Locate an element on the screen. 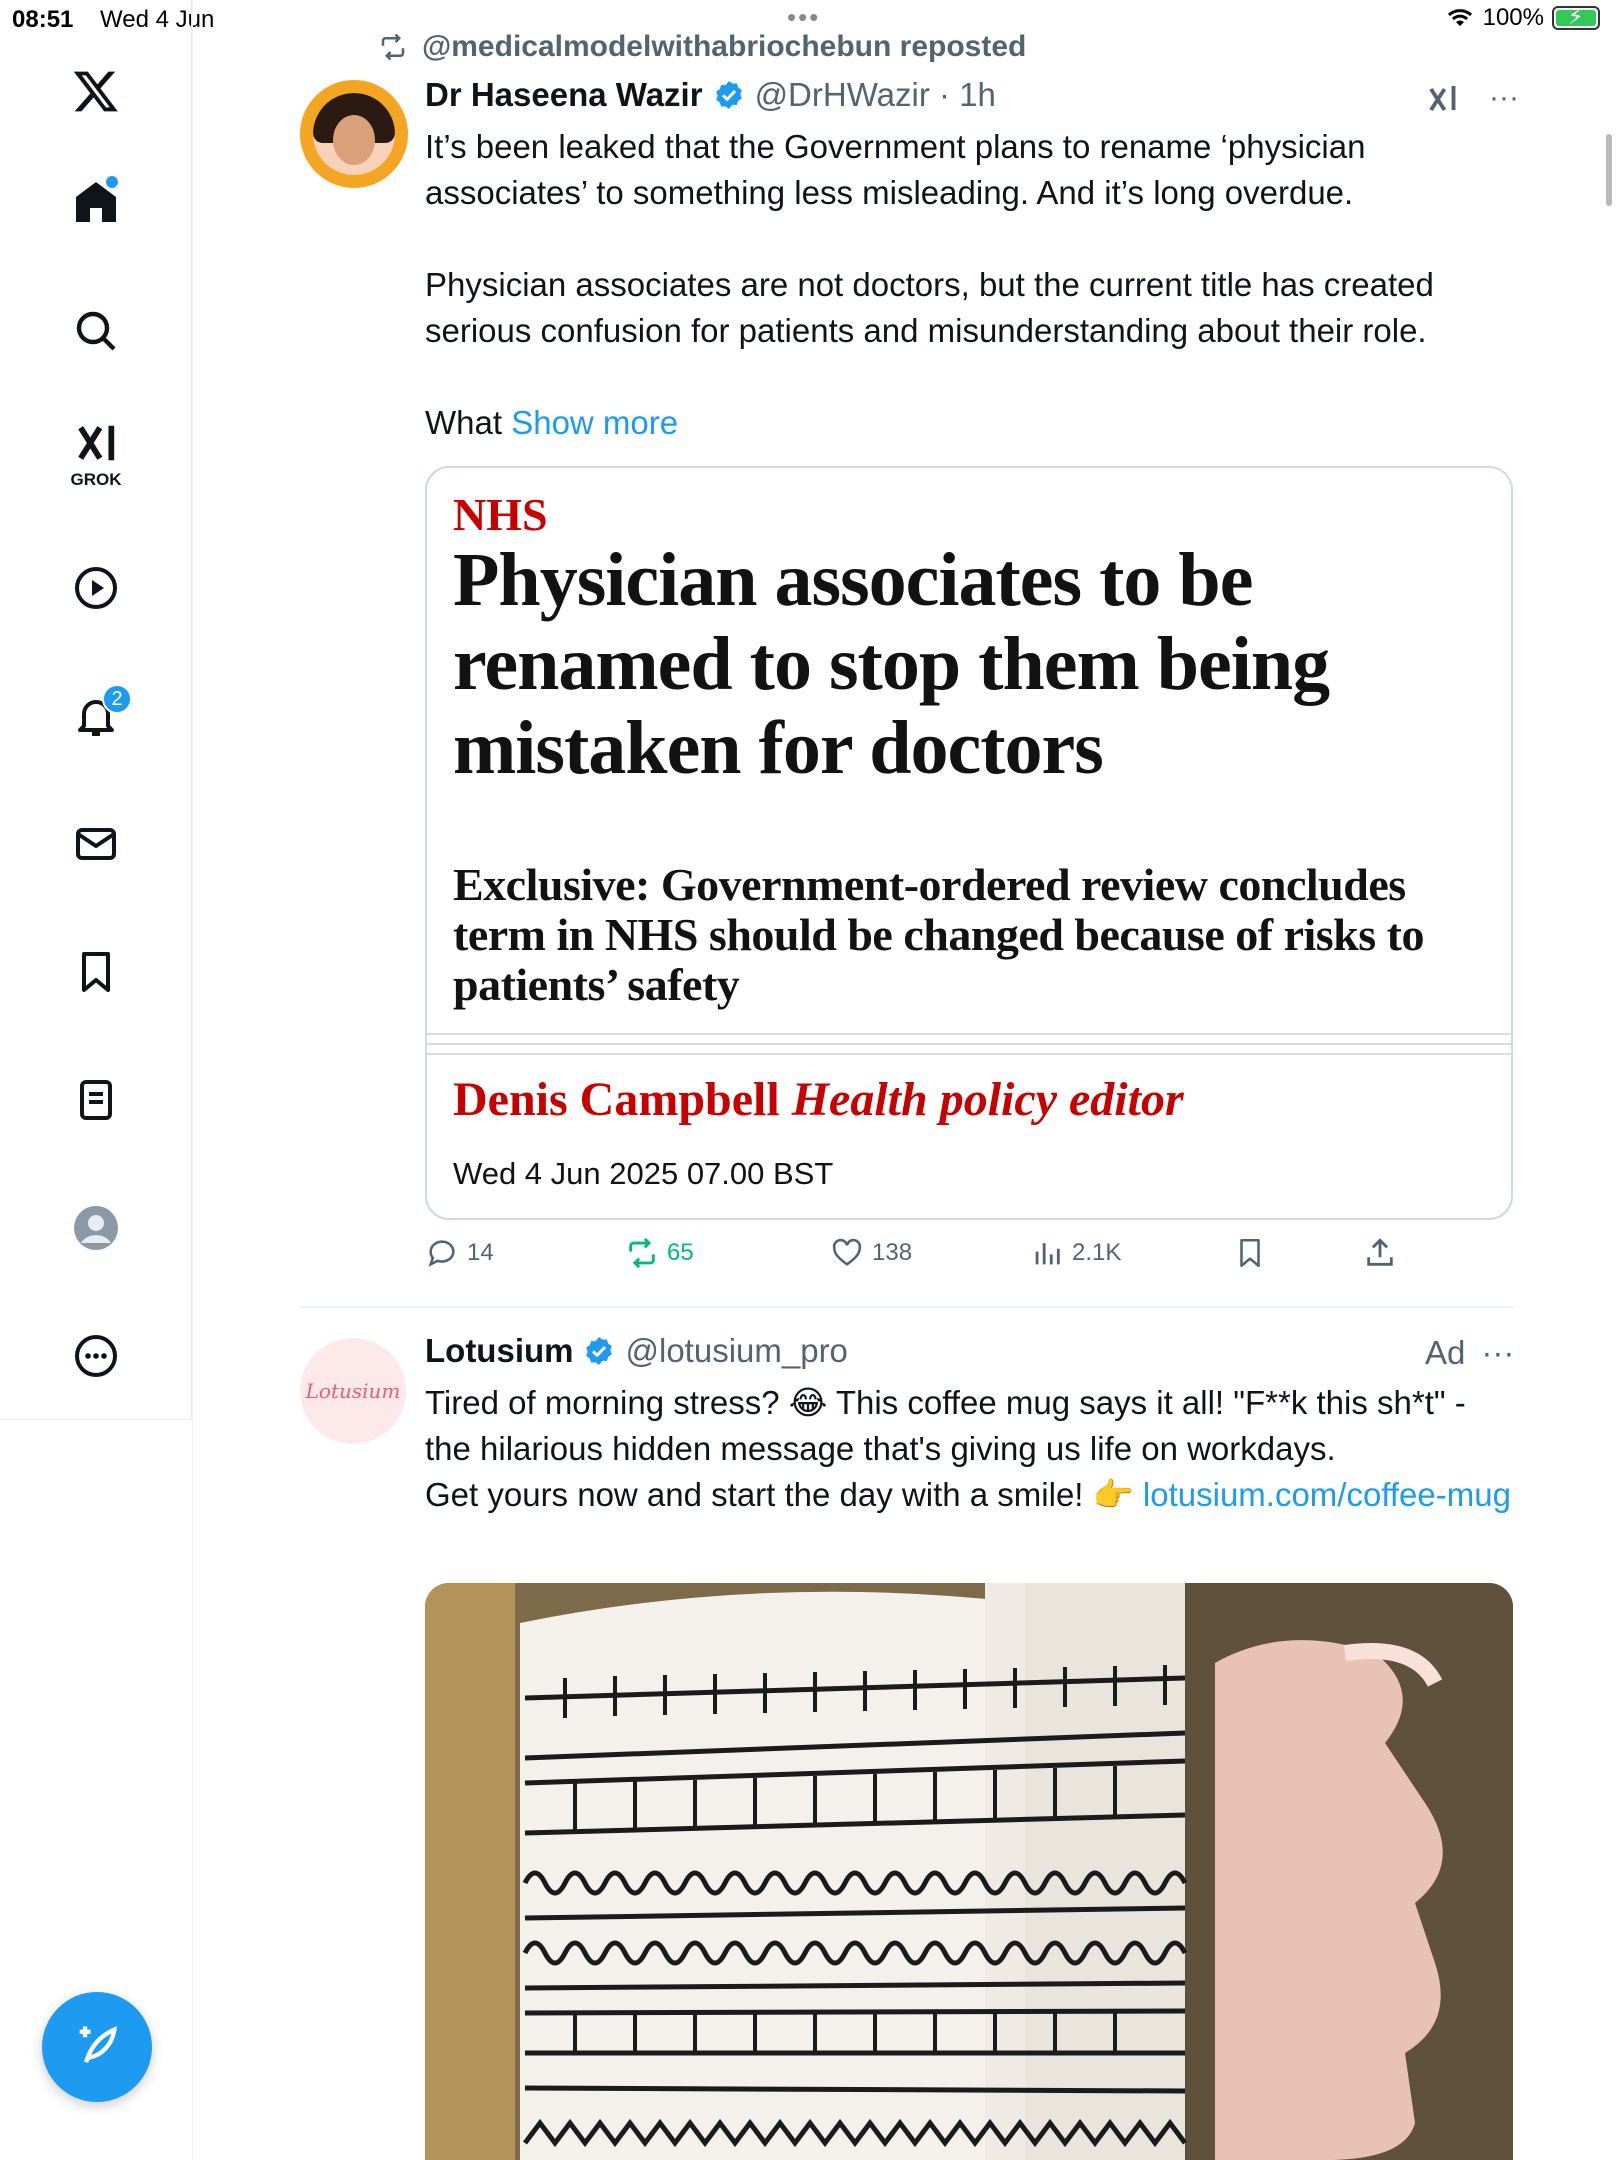  reply-count: 14 is located at coordinates (480, 1252).